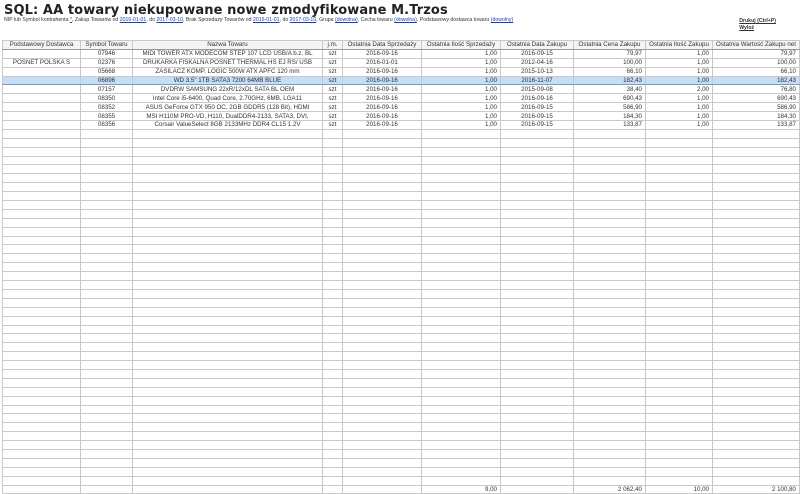 The image size is (800, 494). What do you see at coordinates (106, 489) in the screenshot?
I see `totals-cell-empty` at bounding box center [106, 489].